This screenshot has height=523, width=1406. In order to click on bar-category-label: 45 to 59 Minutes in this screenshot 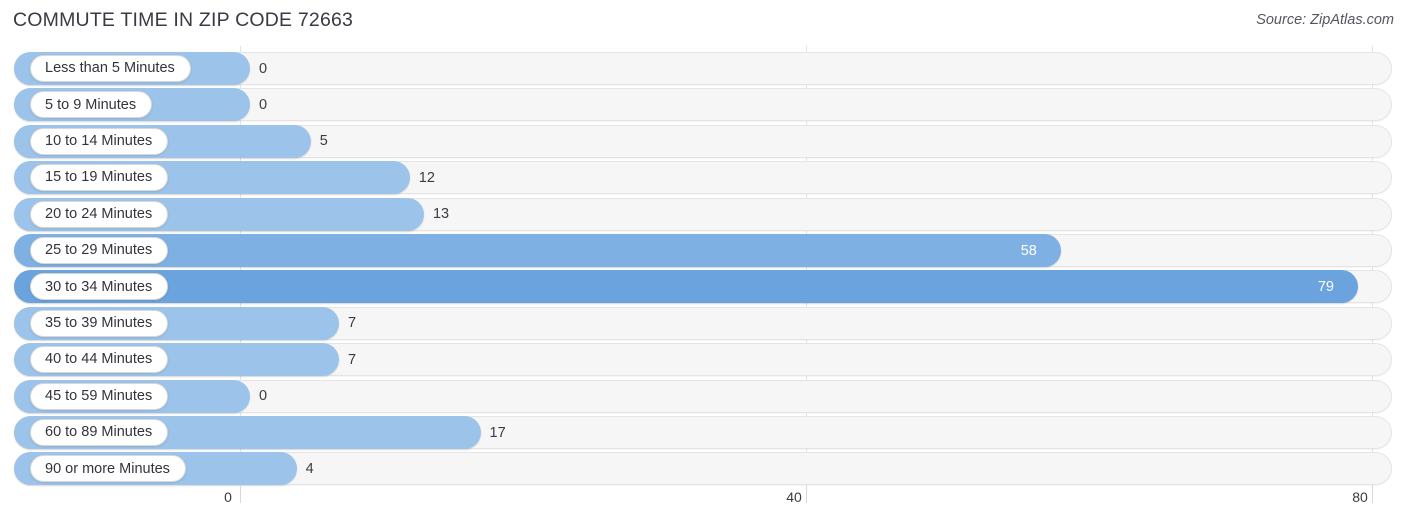, I will do `click(99, 396)`.